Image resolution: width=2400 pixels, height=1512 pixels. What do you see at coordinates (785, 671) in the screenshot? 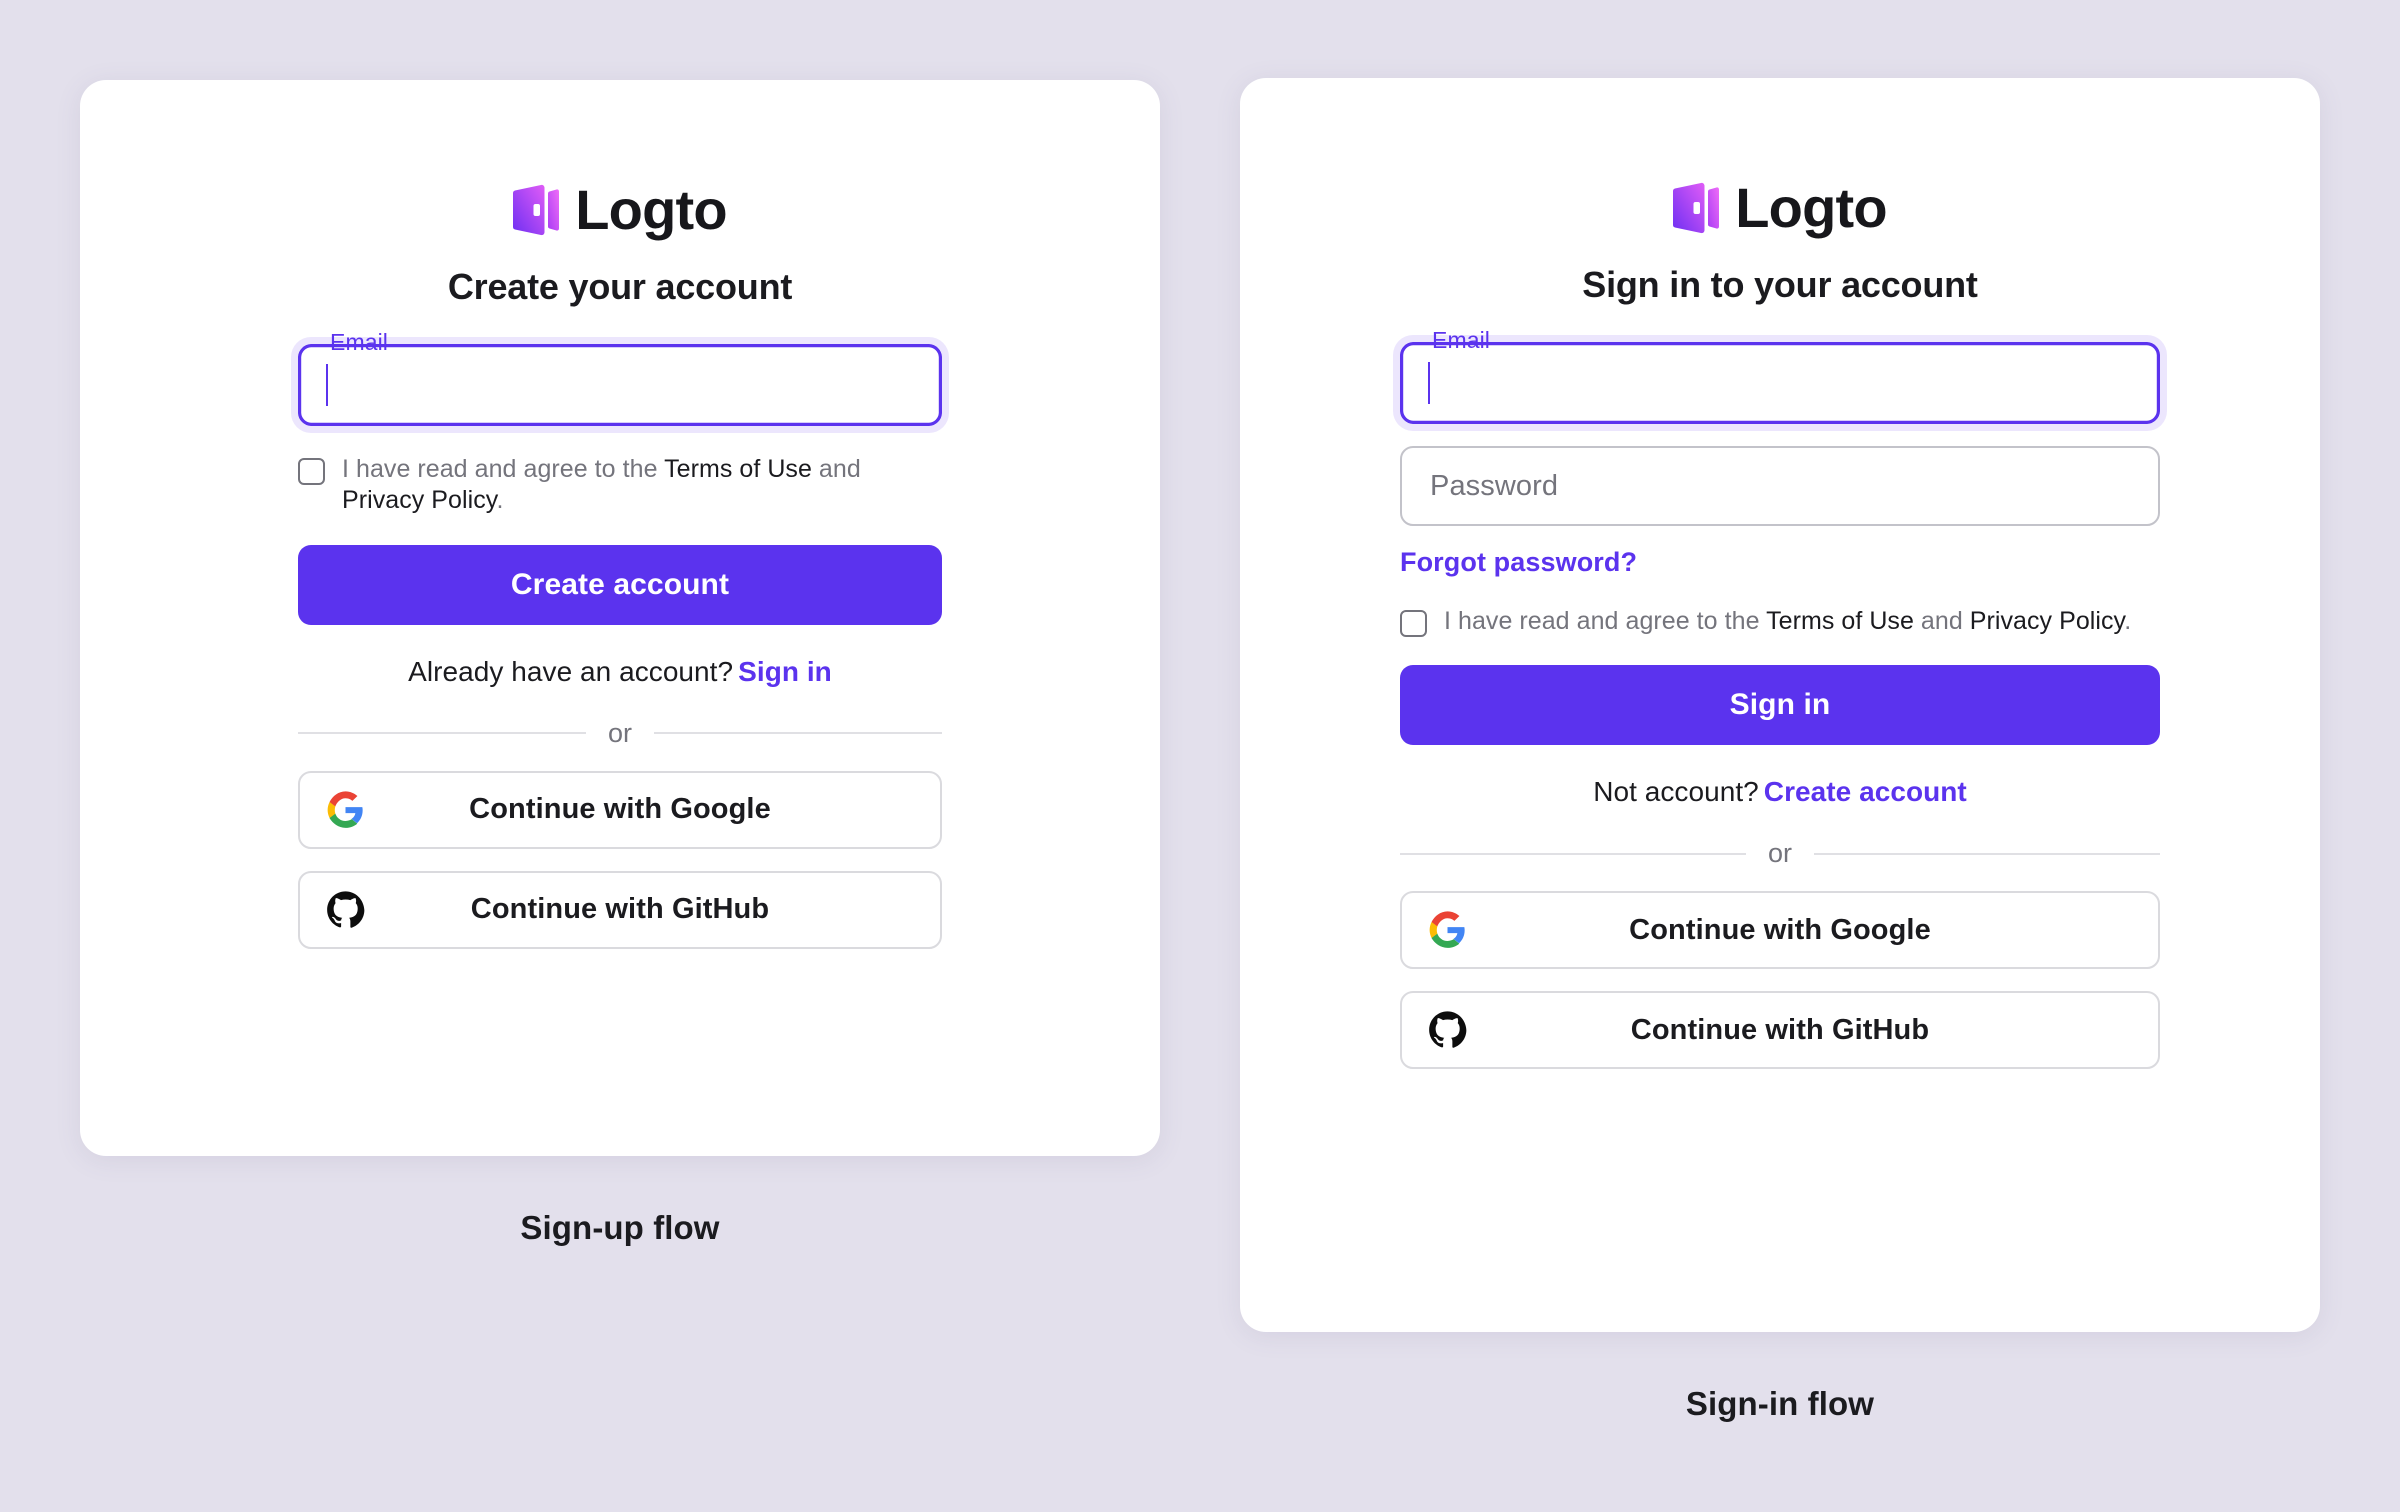
I see `sign-in-link: Sign in` at bounding box center [785, 671].